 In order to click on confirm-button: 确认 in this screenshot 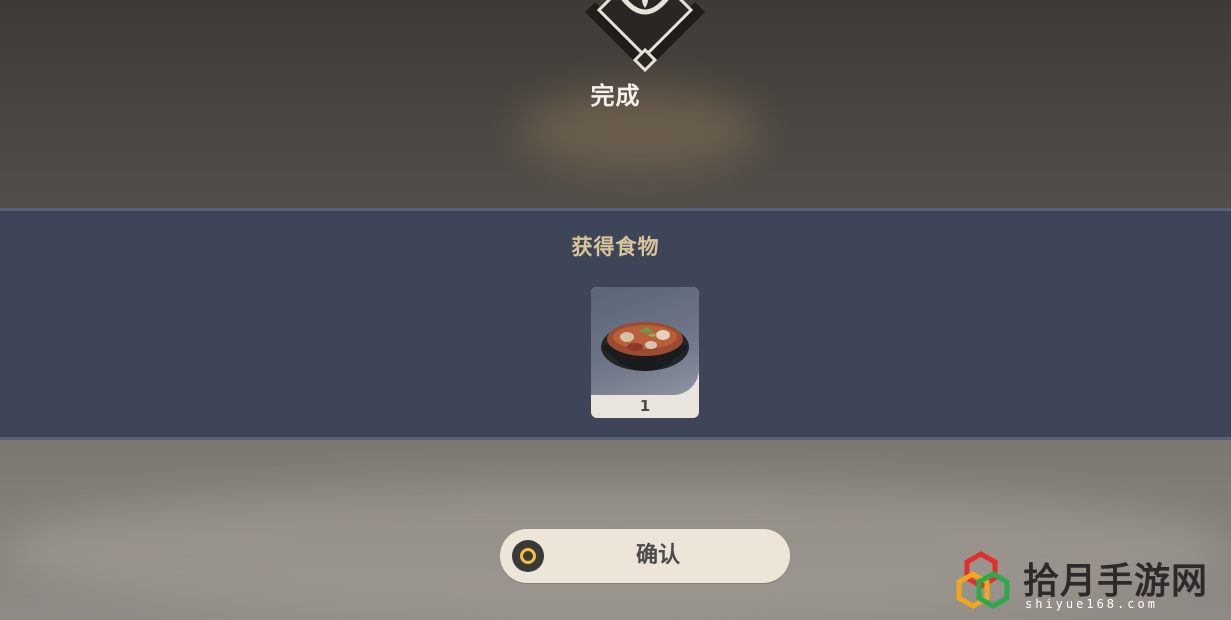, I will do `click(645, 556)`.